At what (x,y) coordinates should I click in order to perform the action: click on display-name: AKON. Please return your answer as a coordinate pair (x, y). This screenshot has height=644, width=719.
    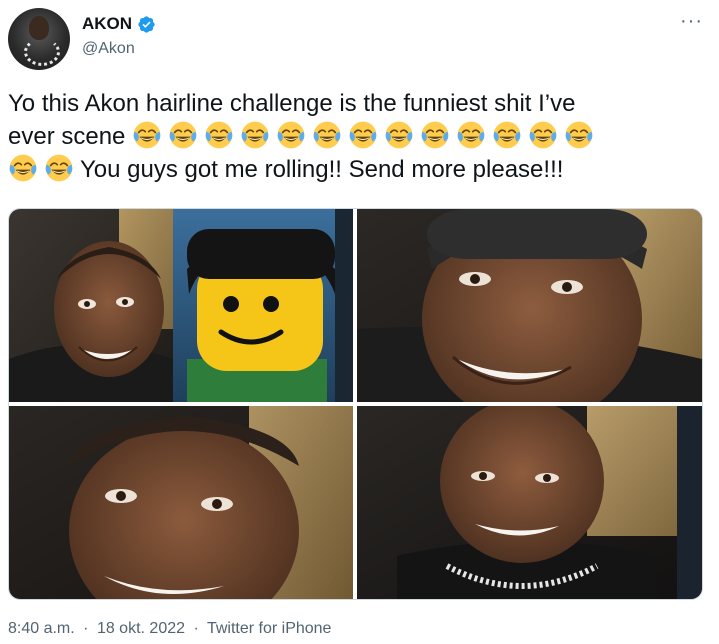
    Looking at the image, I should click on (107, 24).